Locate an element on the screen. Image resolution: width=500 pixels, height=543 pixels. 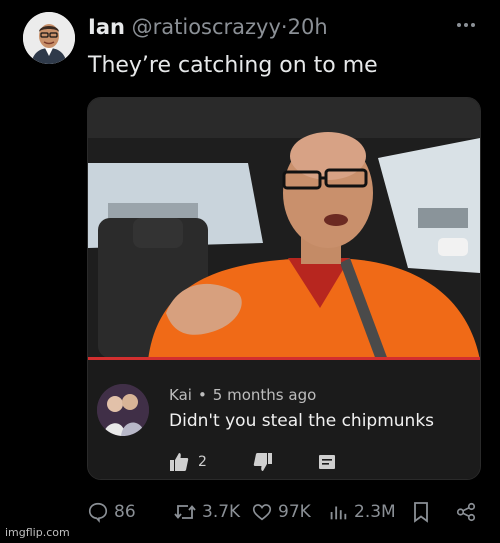
comment-like-count: 2 is located at coordinates (202, 462).